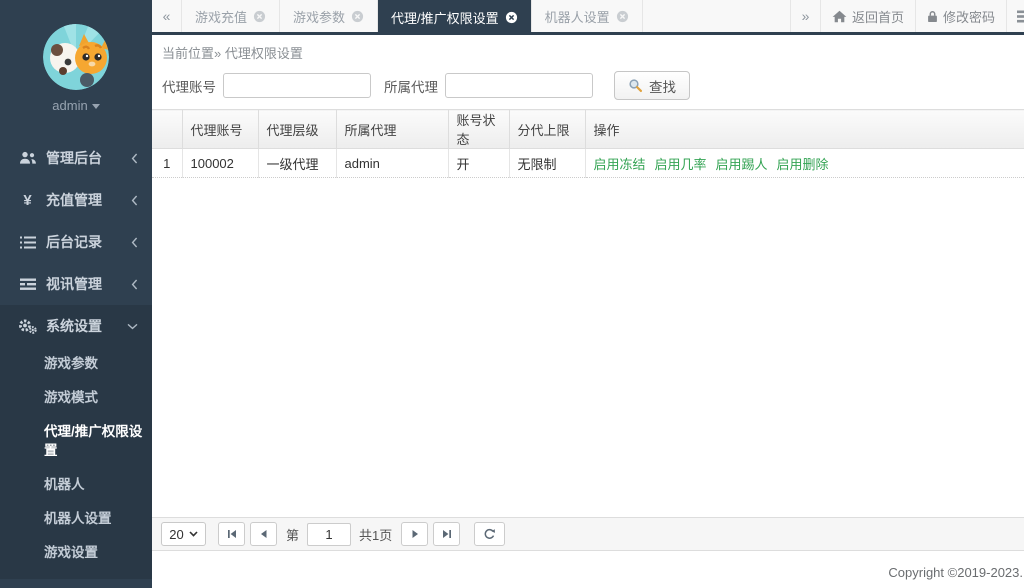  I want to click on users-icon, so click(27, 158).